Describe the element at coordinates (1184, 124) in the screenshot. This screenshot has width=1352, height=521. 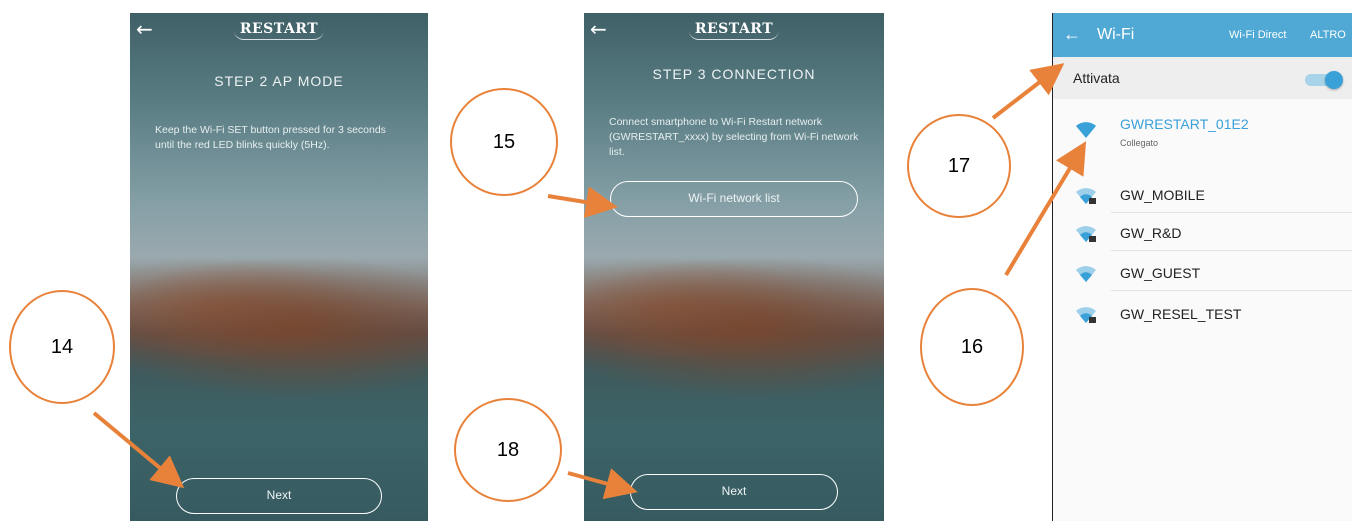
I see `network-name: GWRESTART_01E2` at that location.